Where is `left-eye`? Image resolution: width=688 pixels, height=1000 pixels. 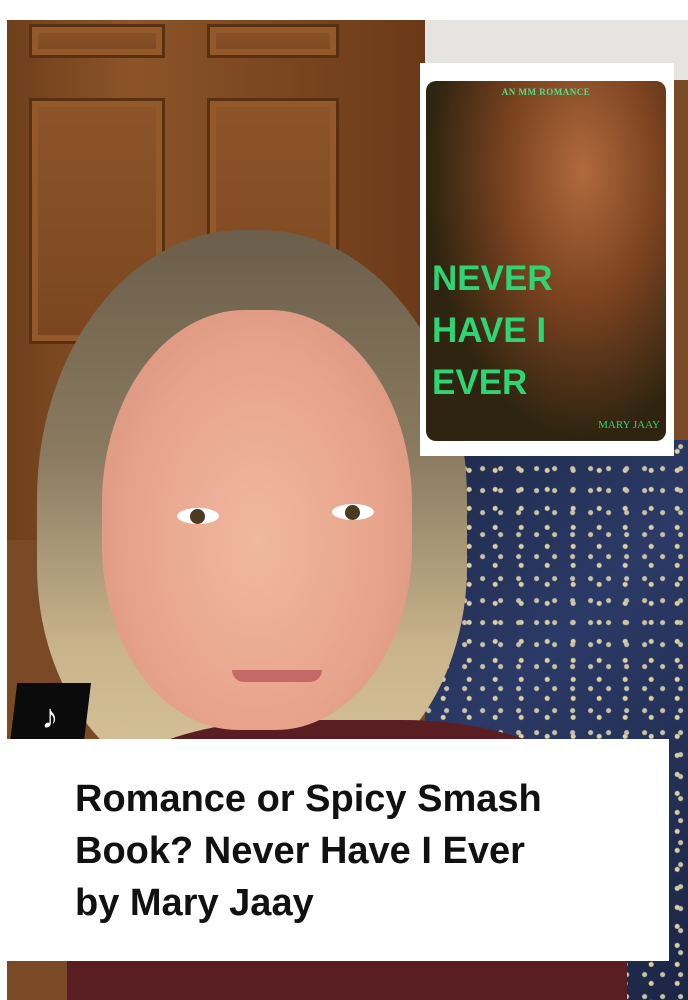 left-eye is located at coordinates (198, 516).